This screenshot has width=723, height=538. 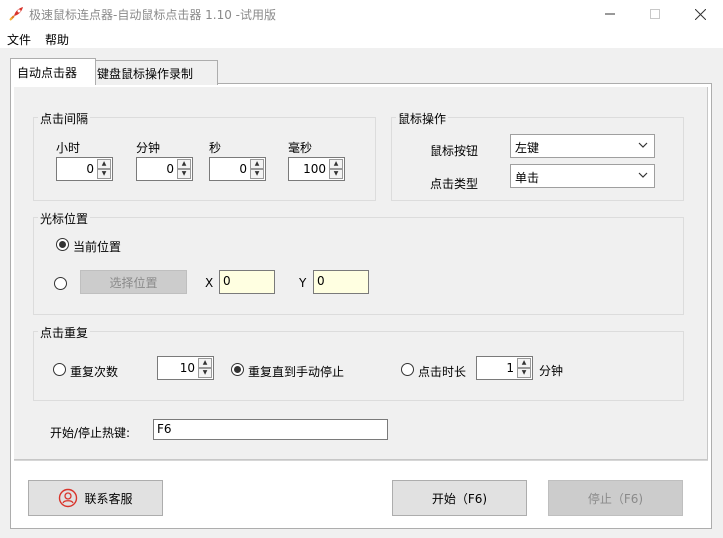 I want to click on seconds-value: 0, so click(x=243, y=169).